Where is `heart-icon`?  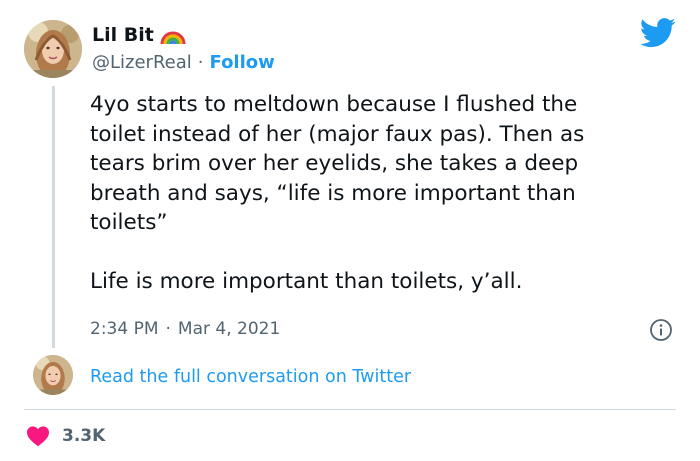 heart-icon is located at coordinates (38, 436).